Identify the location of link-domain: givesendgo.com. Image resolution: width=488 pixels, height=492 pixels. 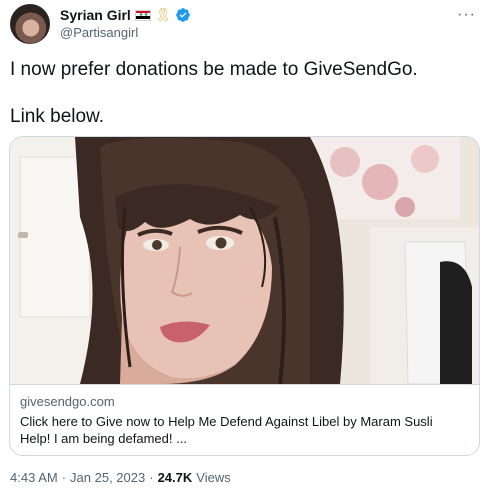
(67, 401).